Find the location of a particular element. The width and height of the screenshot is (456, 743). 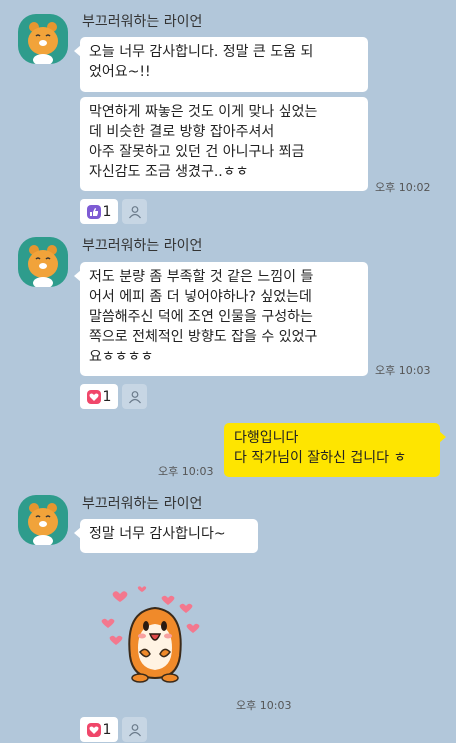

message-time: 오후 10:02 is located at coordinates (403, 187).